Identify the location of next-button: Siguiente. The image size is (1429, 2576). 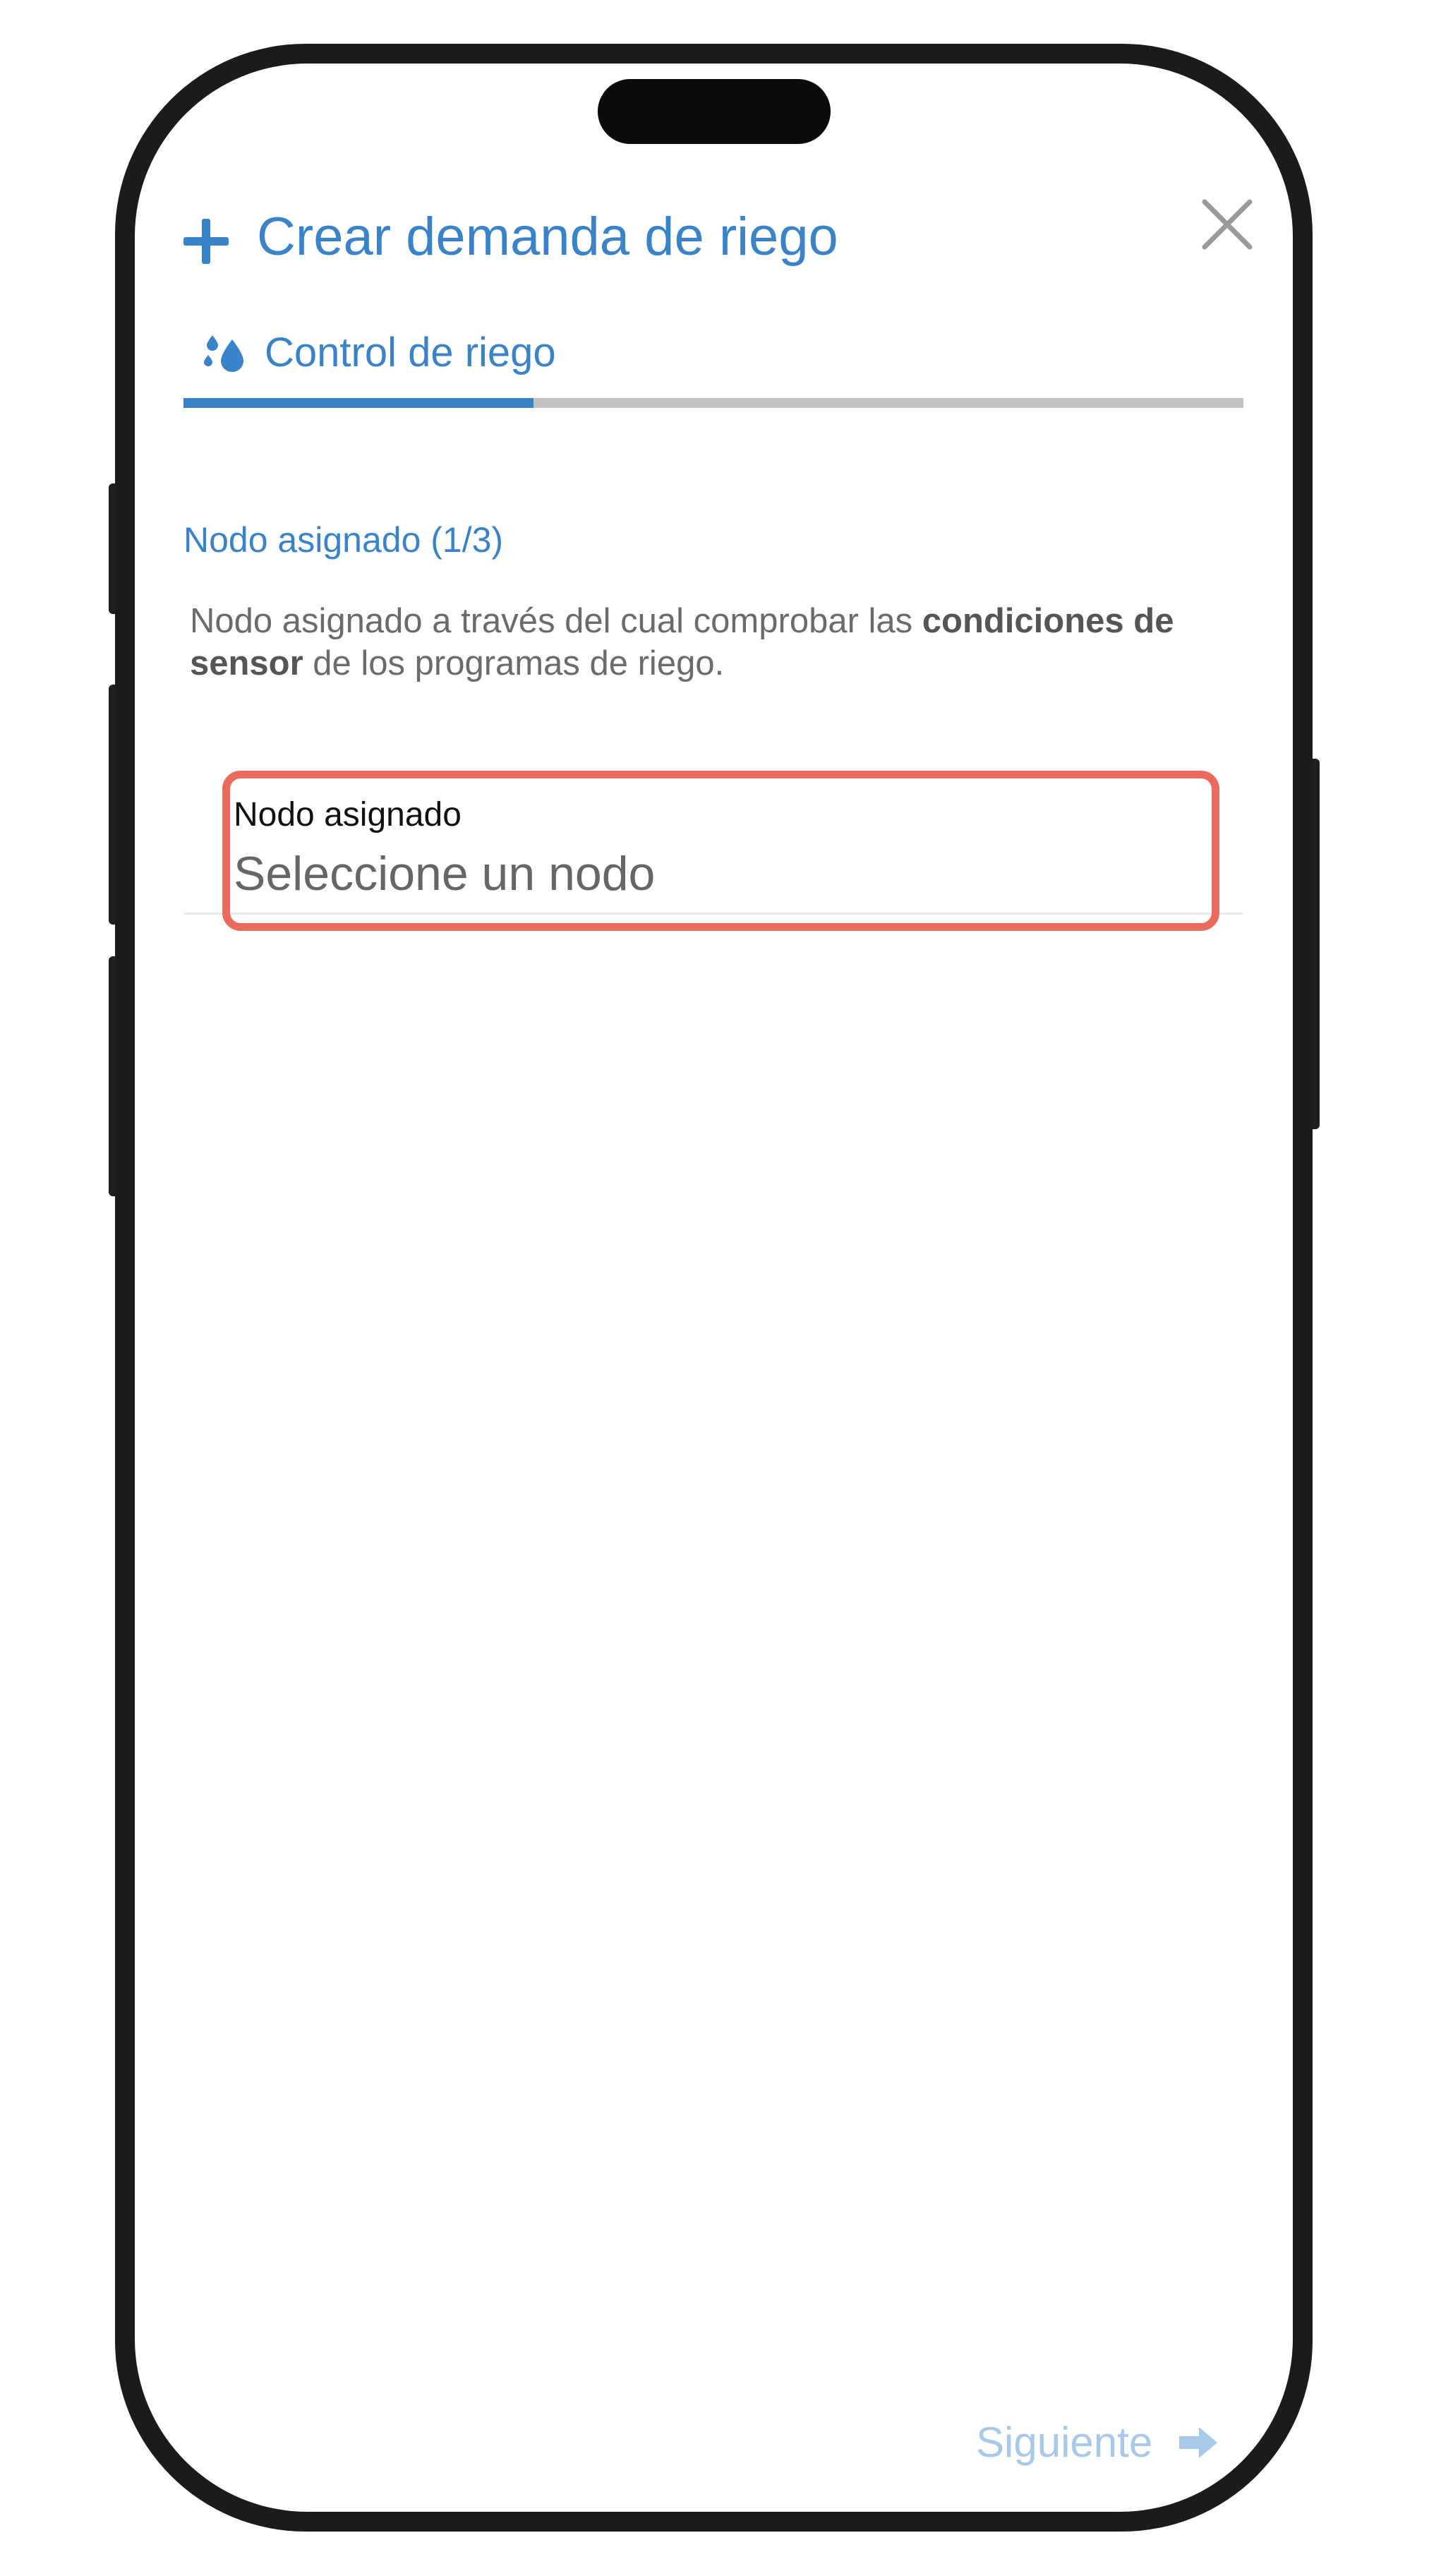
(1098, 2442).